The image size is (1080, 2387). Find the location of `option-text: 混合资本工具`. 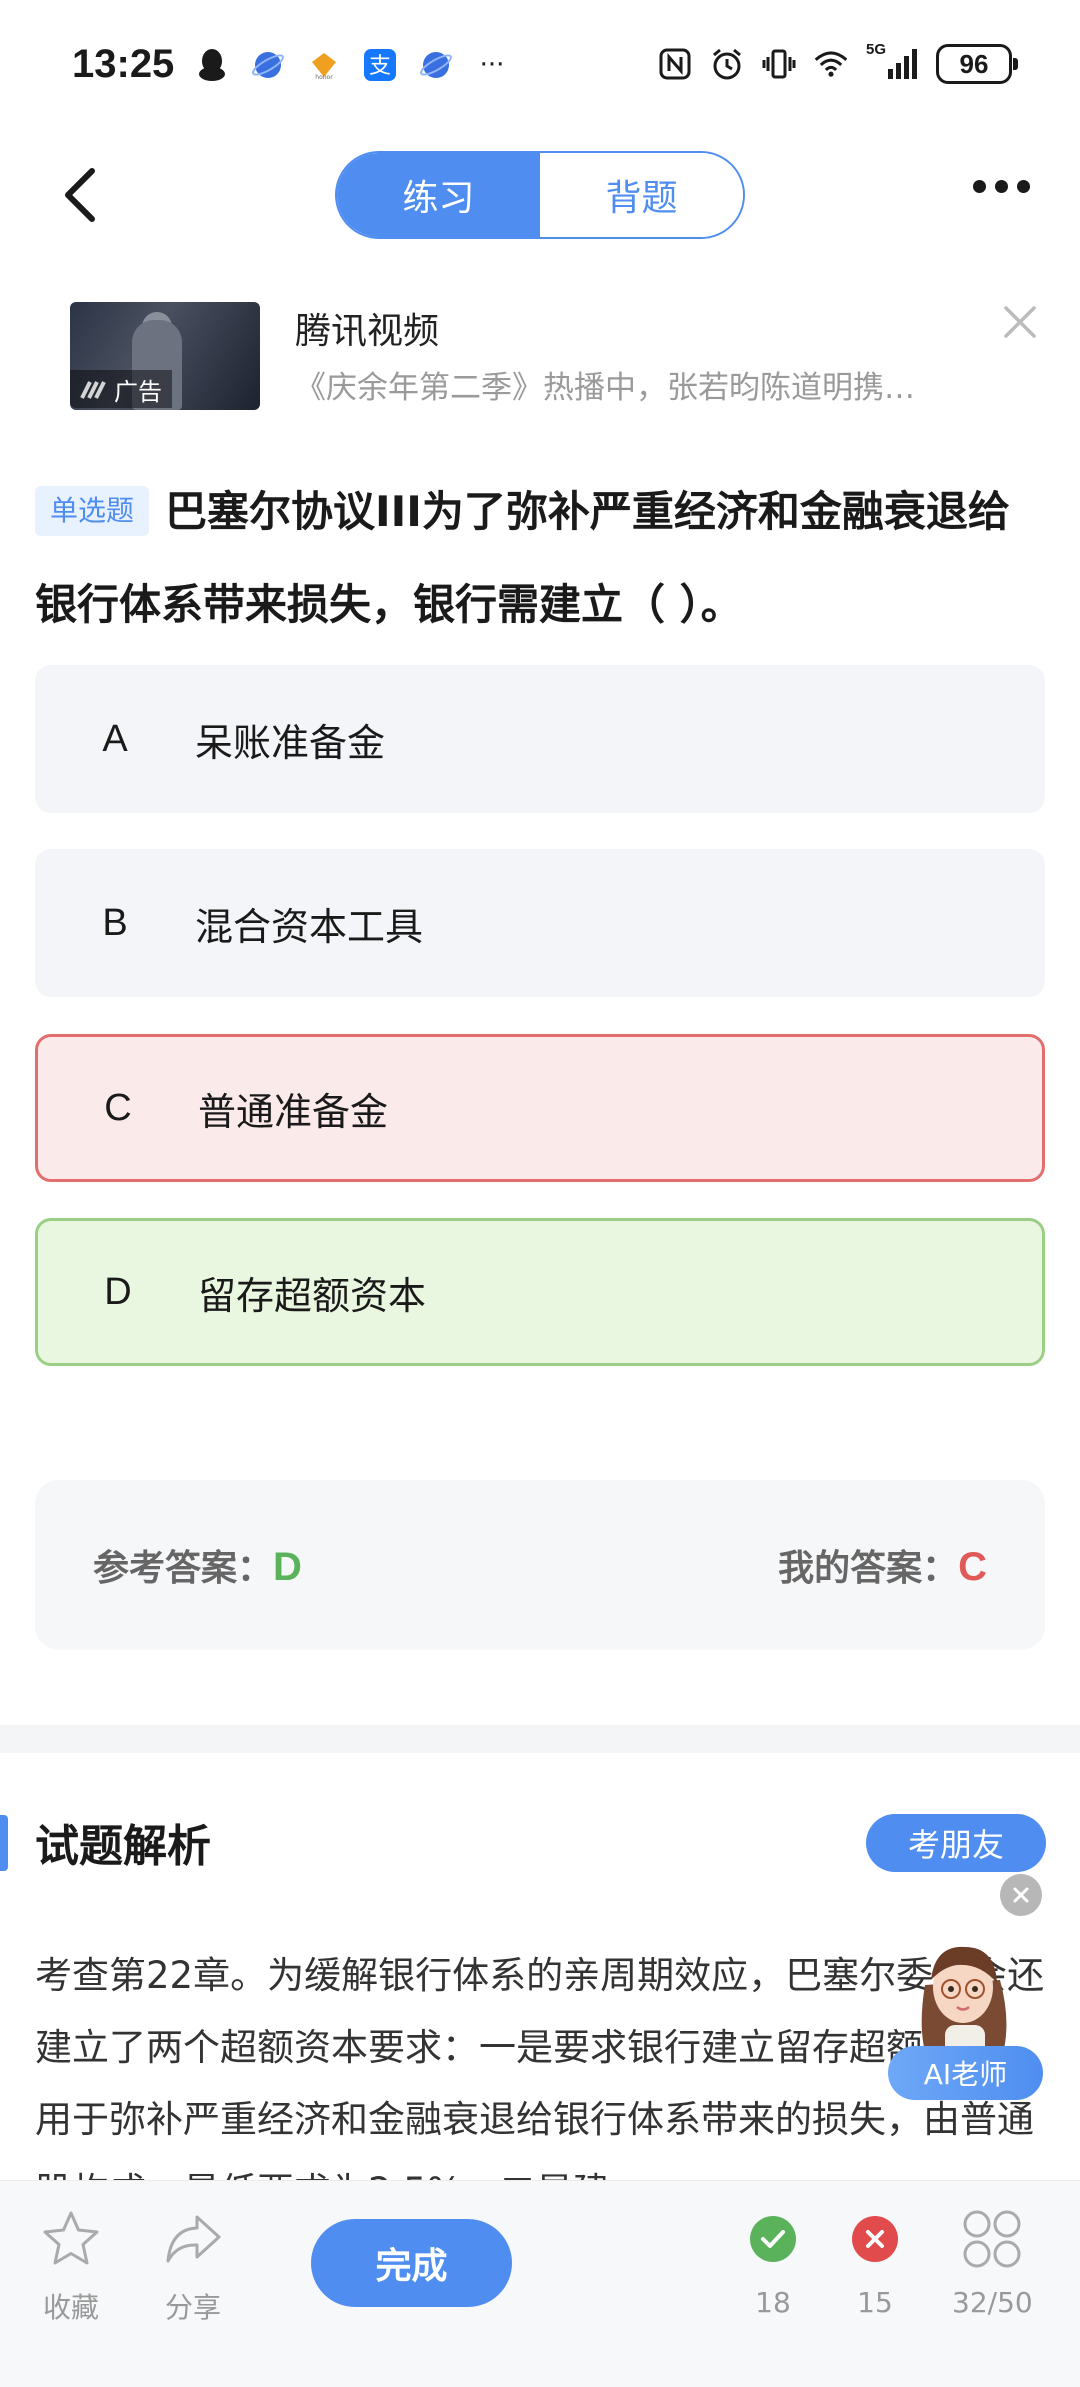

option-text: 混合资本工具 is located at coordinates (309, 926).